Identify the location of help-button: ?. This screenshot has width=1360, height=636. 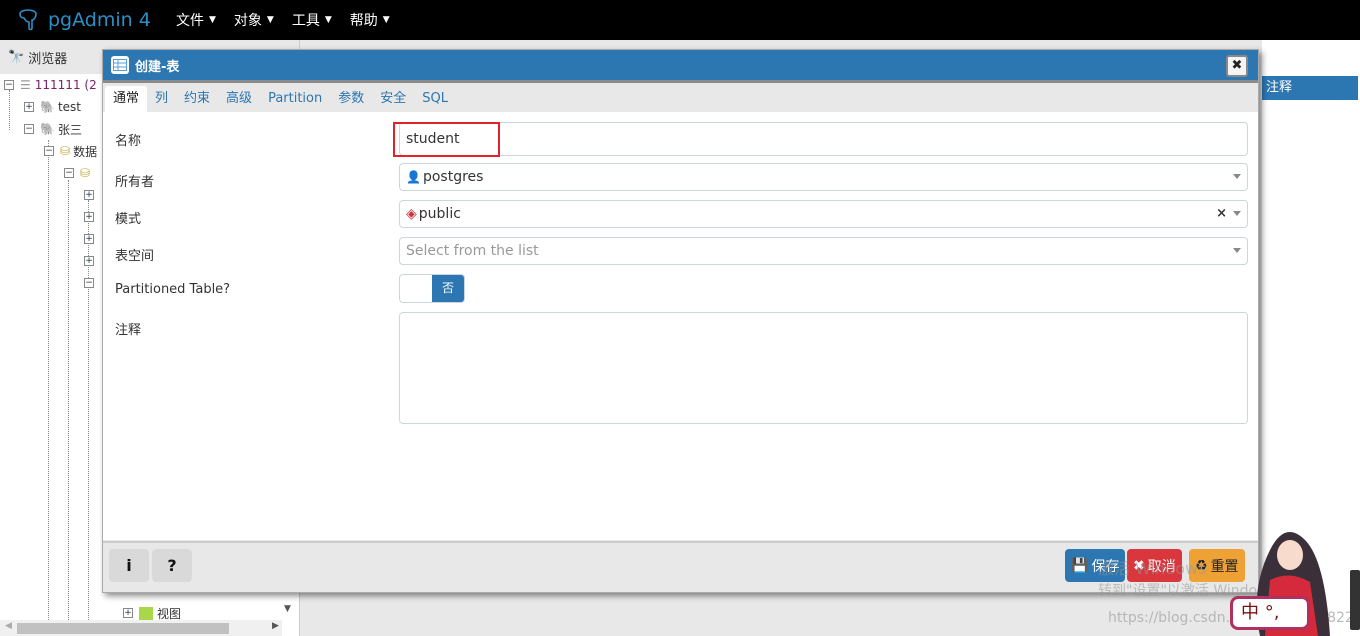
(172, 565).